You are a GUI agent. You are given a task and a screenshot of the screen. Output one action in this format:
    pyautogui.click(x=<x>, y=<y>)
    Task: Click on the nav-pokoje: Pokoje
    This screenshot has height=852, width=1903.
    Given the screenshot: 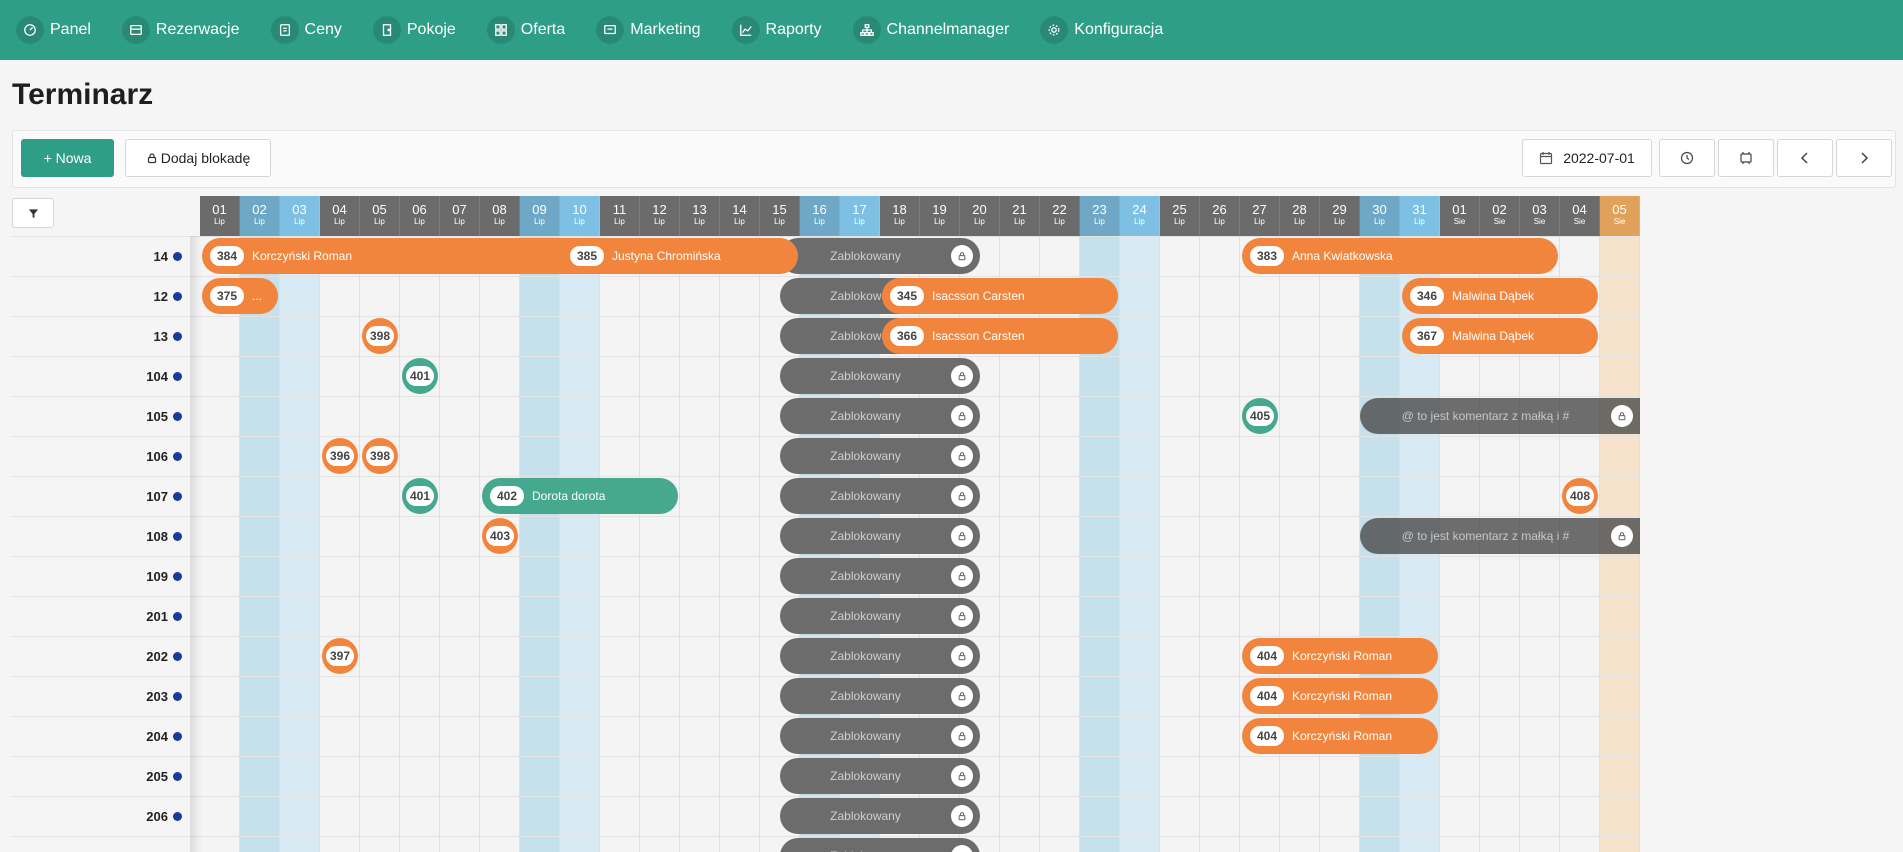 What is the action you would take?
    pyautogui.click(x=414, y=30)
    